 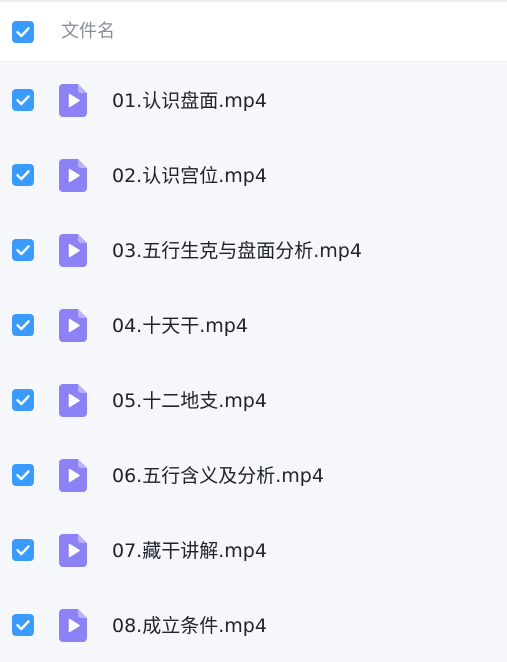 I want to click on file-row: 01.认识盘面.mp4, so click(x=253, y=99).